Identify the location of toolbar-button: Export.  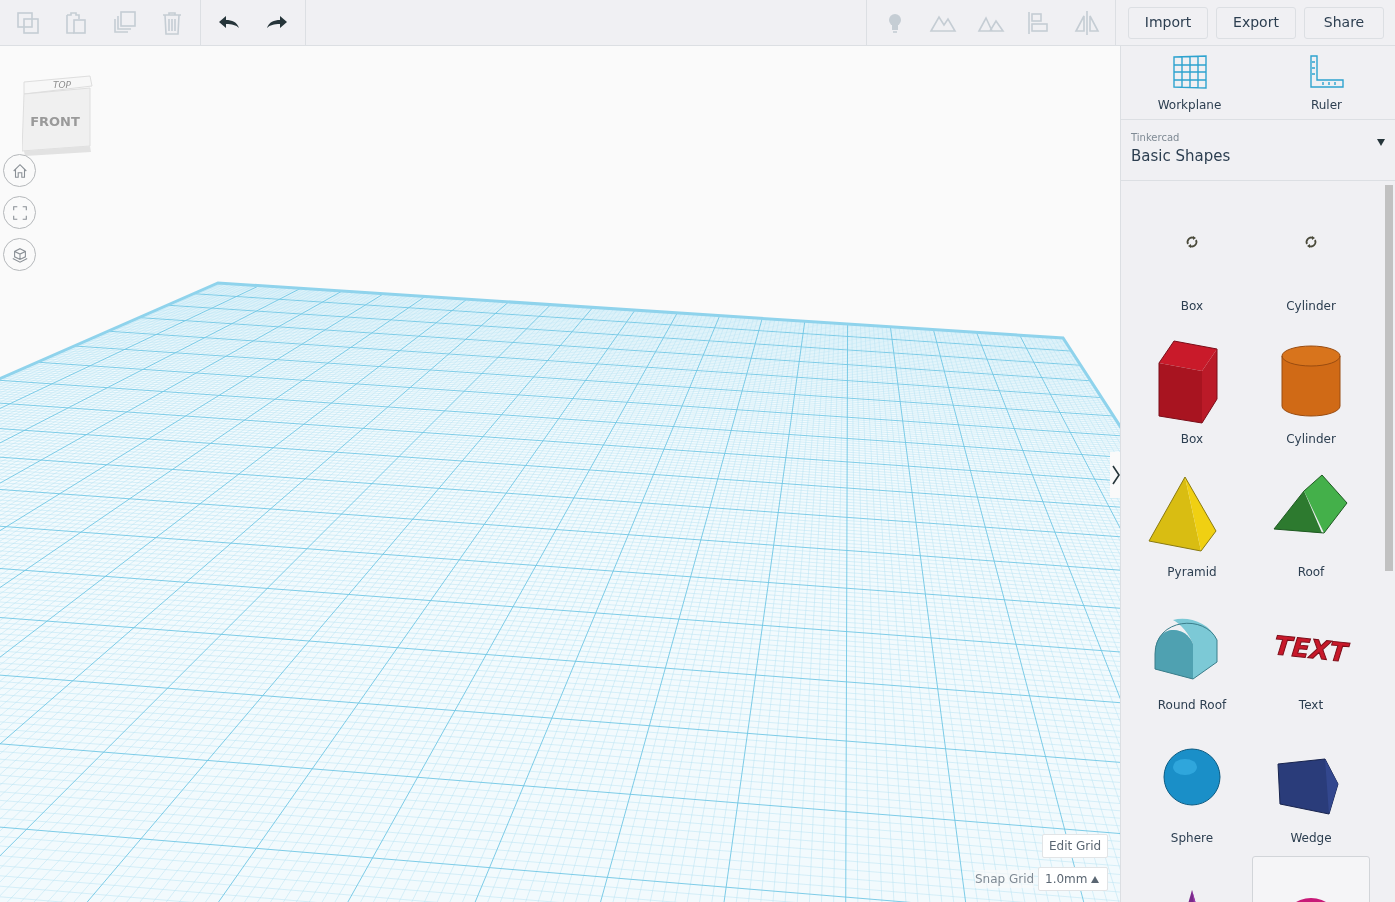
(1256, 22).